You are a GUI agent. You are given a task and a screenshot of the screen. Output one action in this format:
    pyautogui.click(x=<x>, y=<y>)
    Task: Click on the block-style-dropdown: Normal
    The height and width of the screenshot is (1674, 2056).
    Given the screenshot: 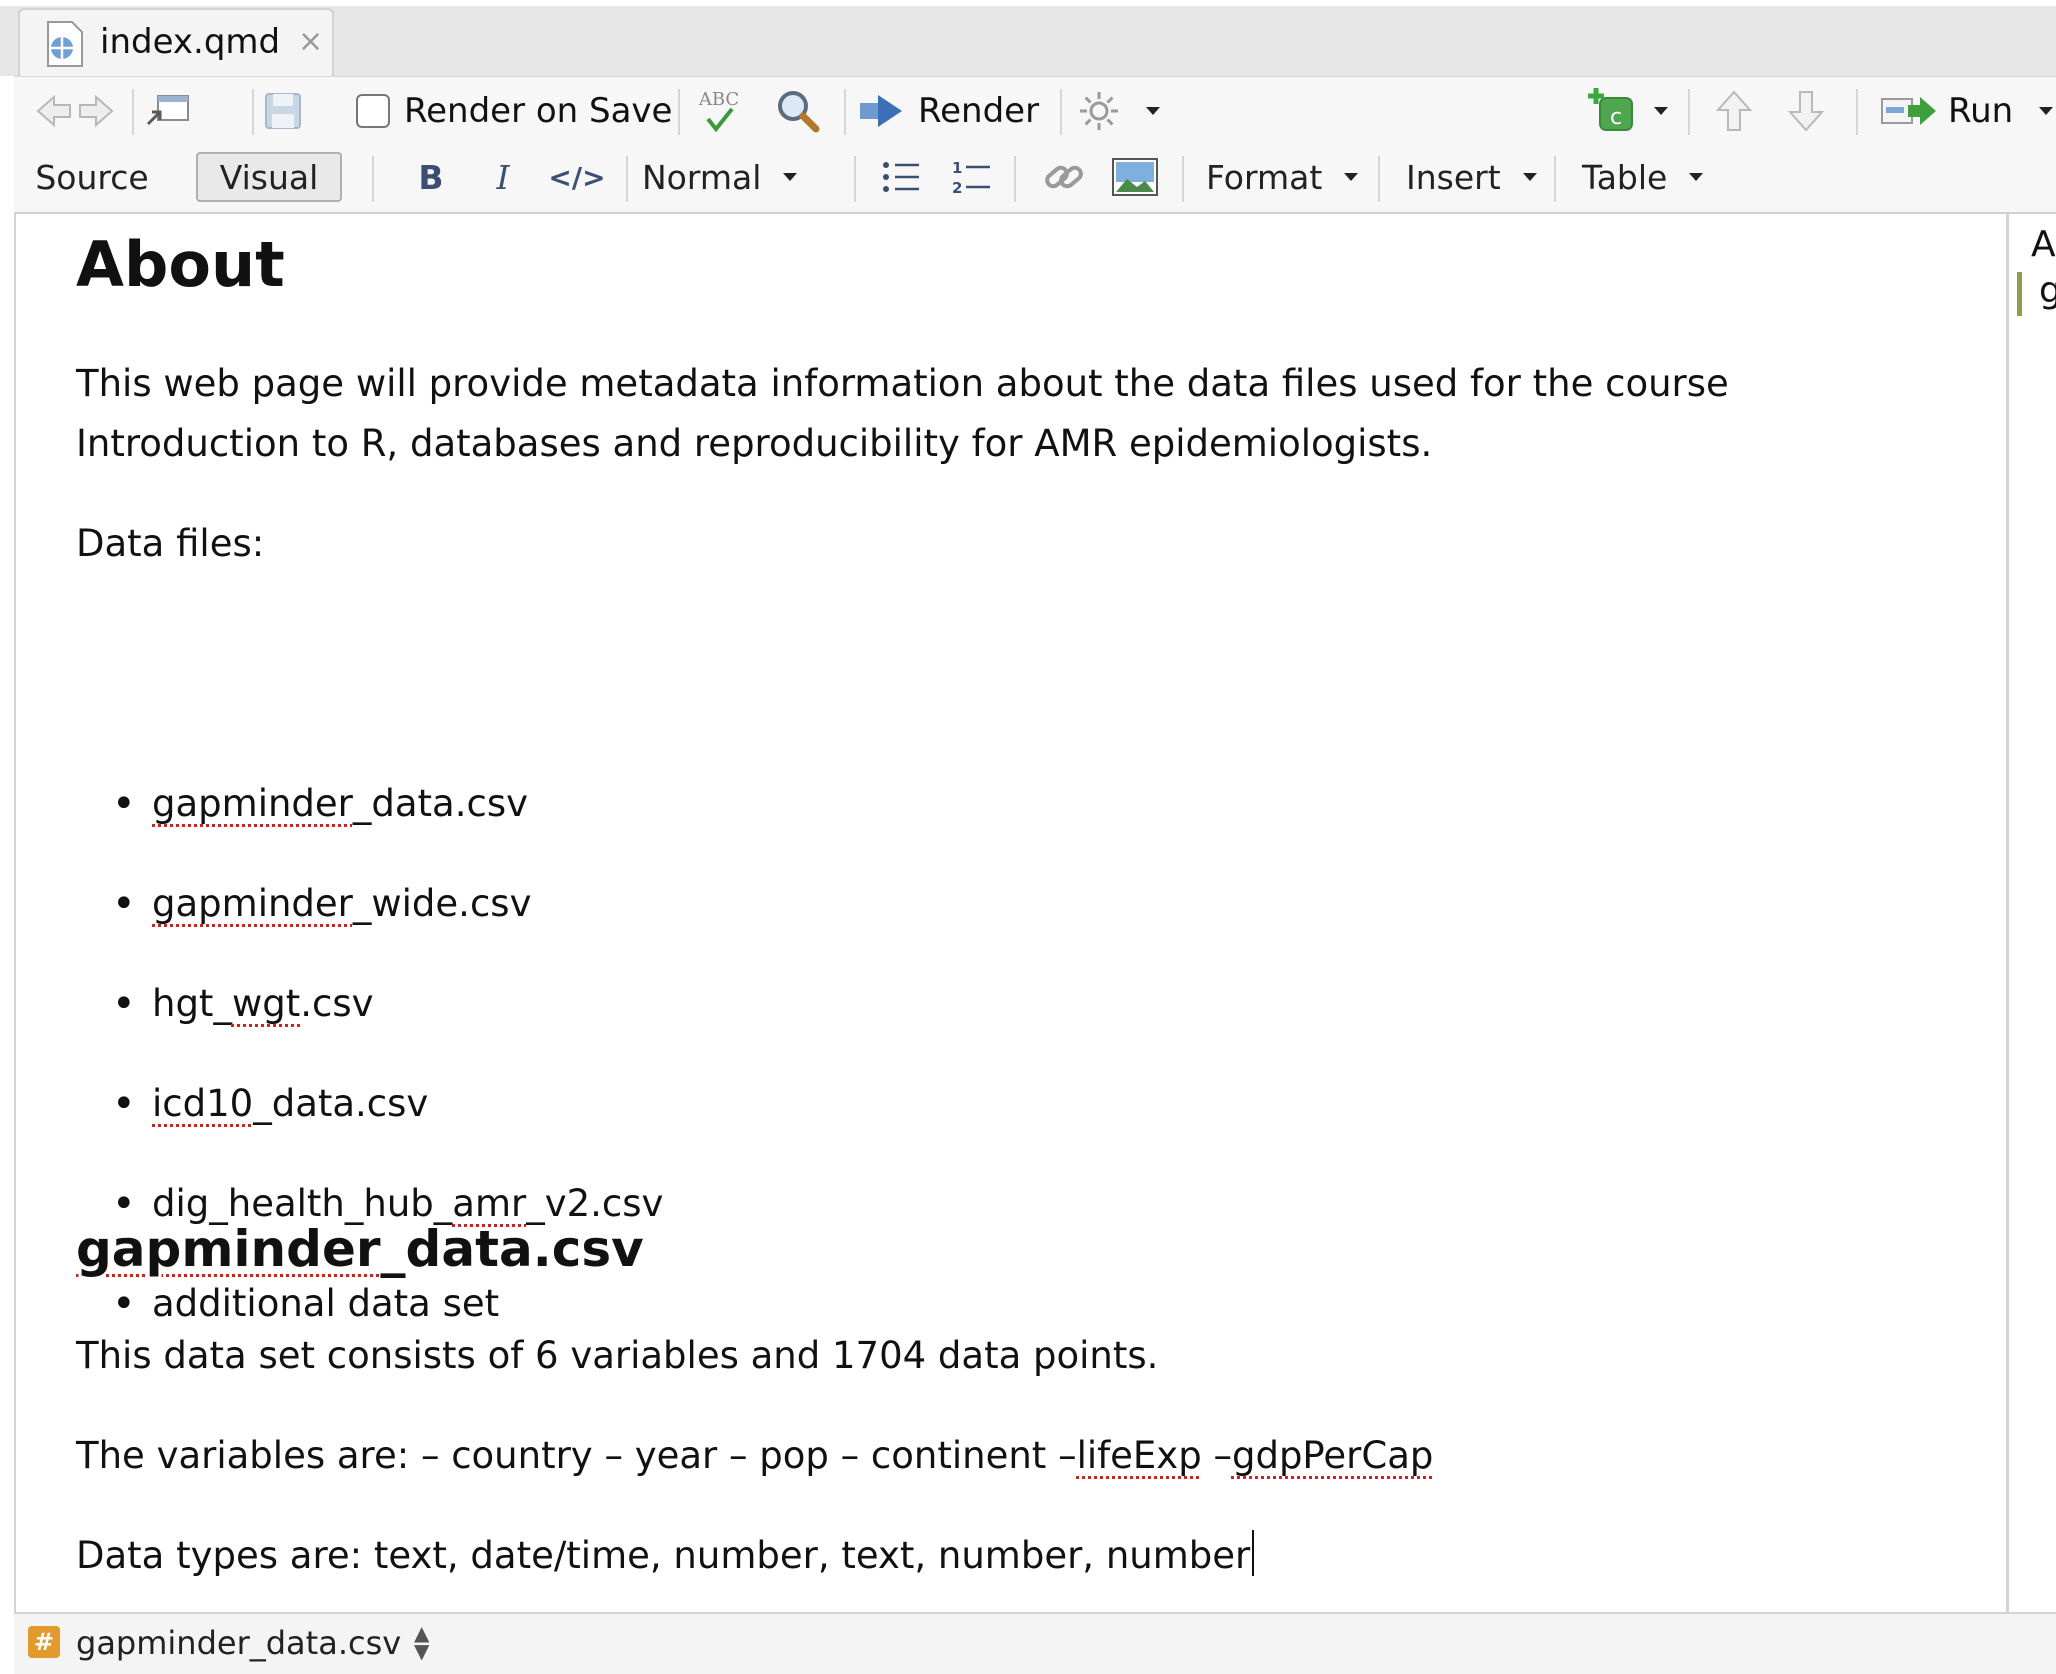 What is the action you would take?
    pyautogui.click(x=732, y=177)
    